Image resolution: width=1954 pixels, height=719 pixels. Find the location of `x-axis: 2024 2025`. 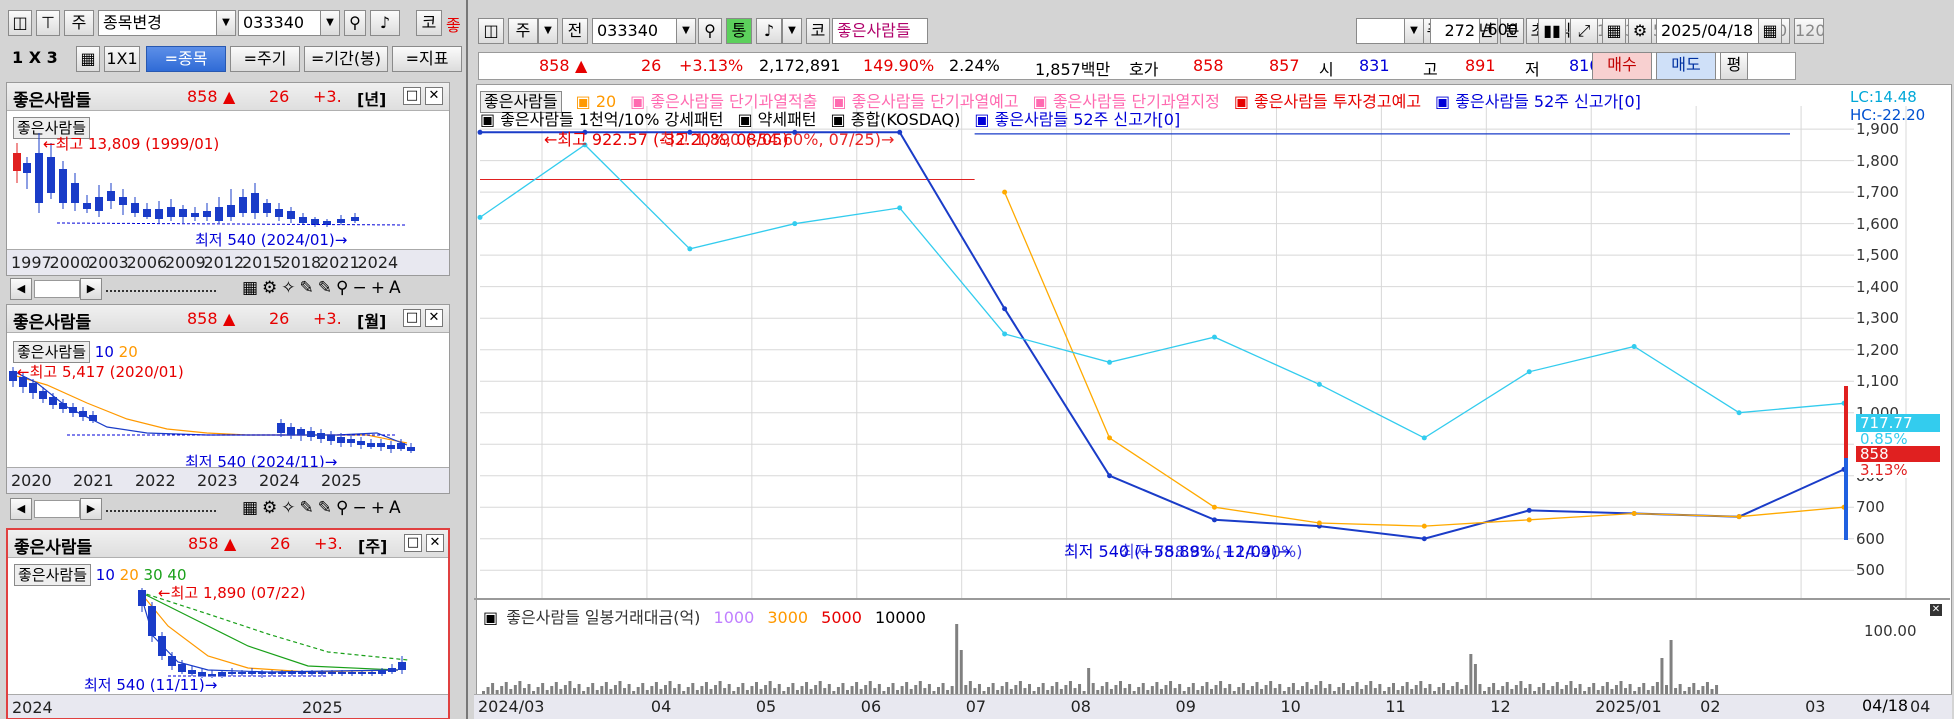

x-axis: 2024 2025 is located at coordinates (228, 706).